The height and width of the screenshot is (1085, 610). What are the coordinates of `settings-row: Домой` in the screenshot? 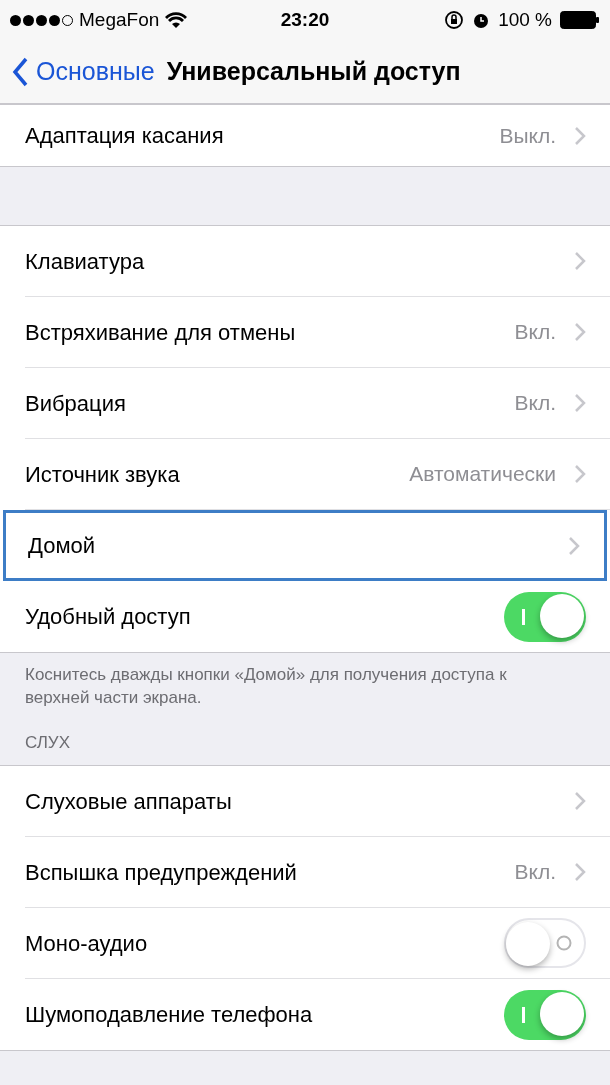 It's located at (305, 545).